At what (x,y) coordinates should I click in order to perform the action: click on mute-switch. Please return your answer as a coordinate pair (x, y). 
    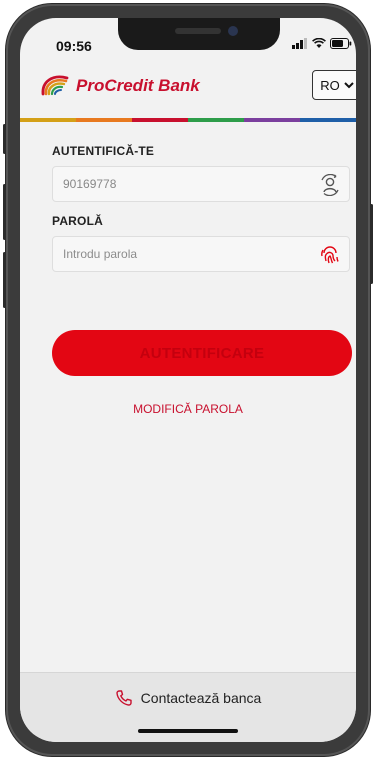
    Looking at the image, I should click on (4, 139).